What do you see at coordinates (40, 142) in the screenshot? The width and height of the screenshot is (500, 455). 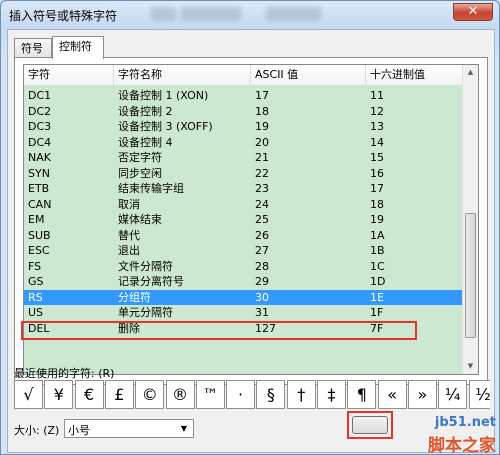 I see `table-cell: DC4` at bounding box center [40, 142].